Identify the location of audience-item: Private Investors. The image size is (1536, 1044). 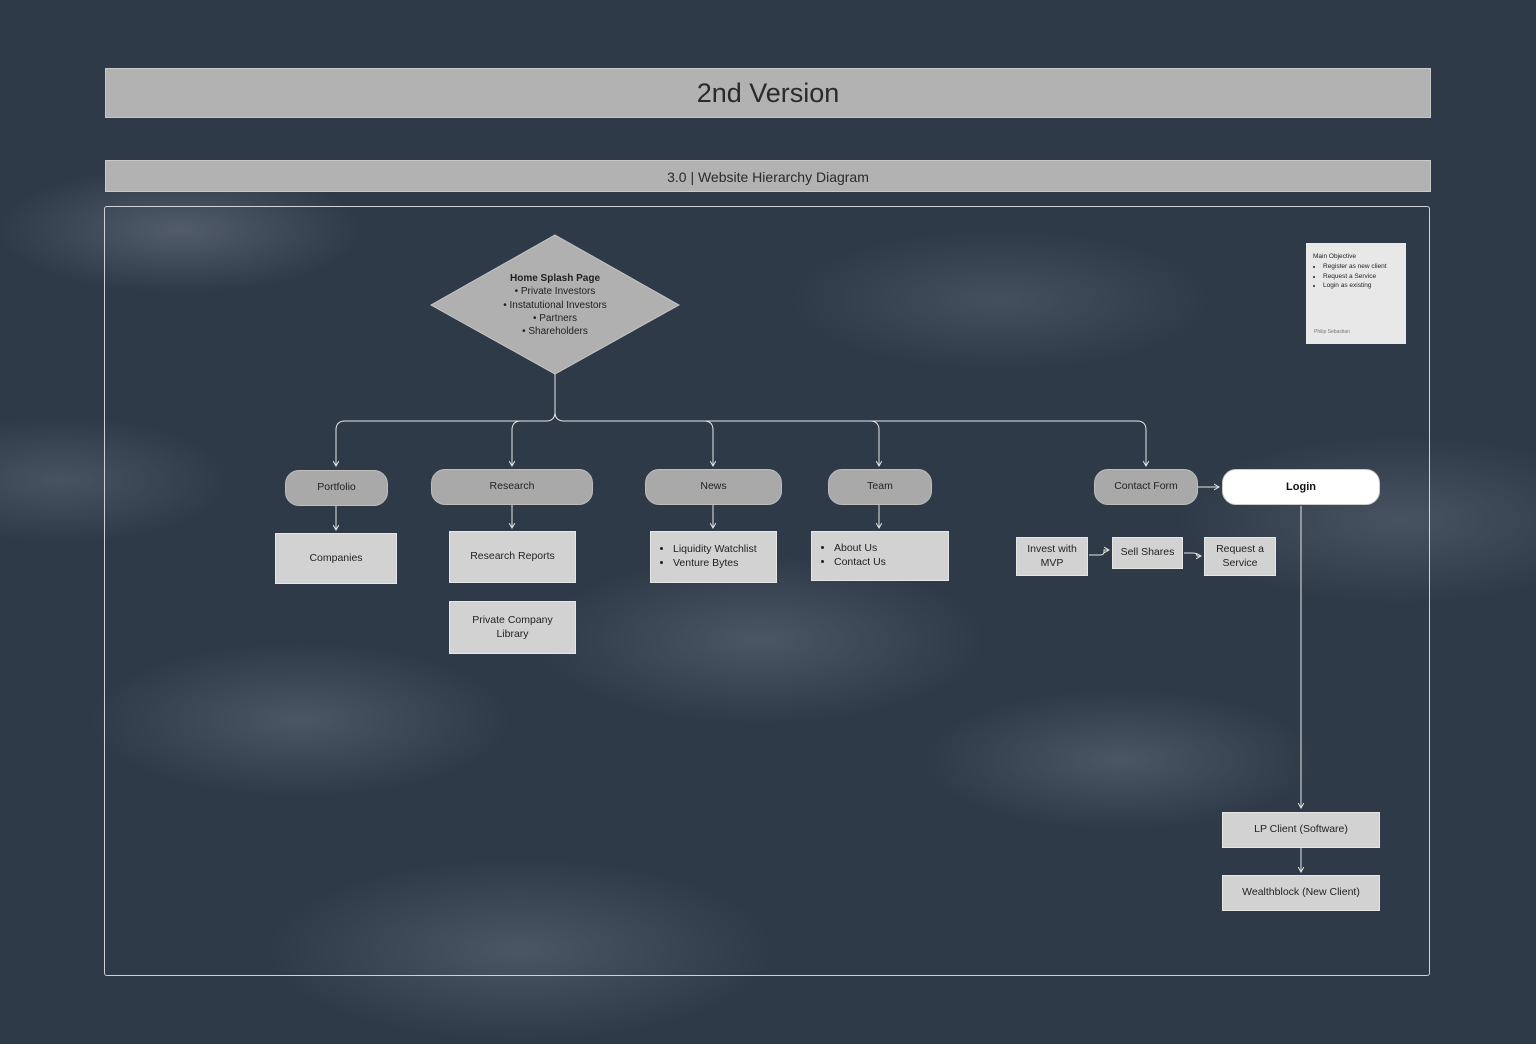
(555, 291).